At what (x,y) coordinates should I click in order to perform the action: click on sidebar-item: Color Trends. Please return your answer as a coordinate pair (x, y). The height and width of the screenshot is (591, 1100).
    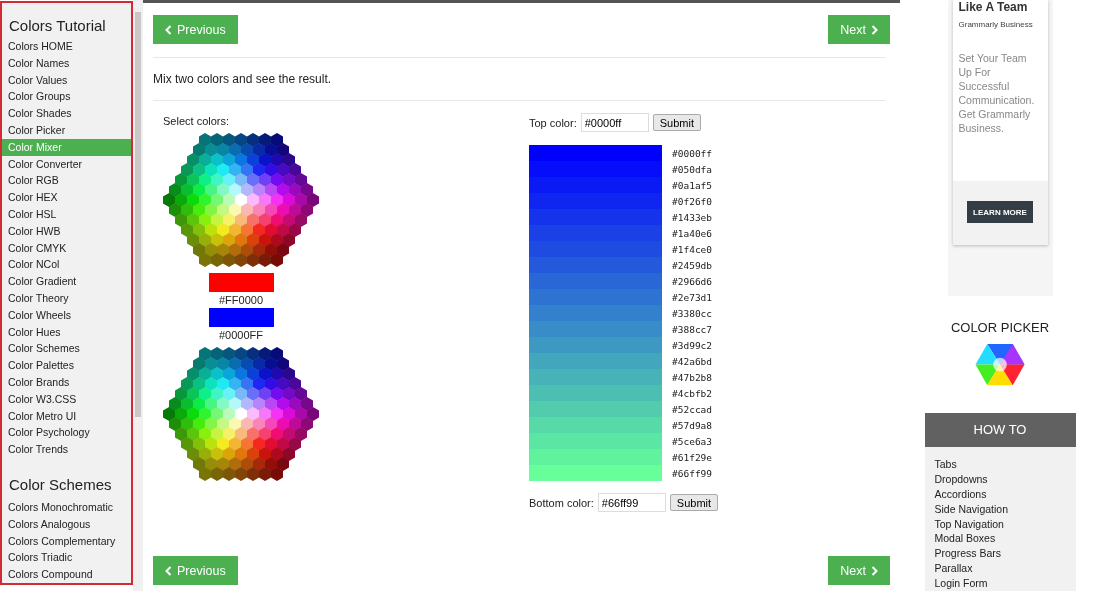
    Looking at the image, I should click on (66, 449).